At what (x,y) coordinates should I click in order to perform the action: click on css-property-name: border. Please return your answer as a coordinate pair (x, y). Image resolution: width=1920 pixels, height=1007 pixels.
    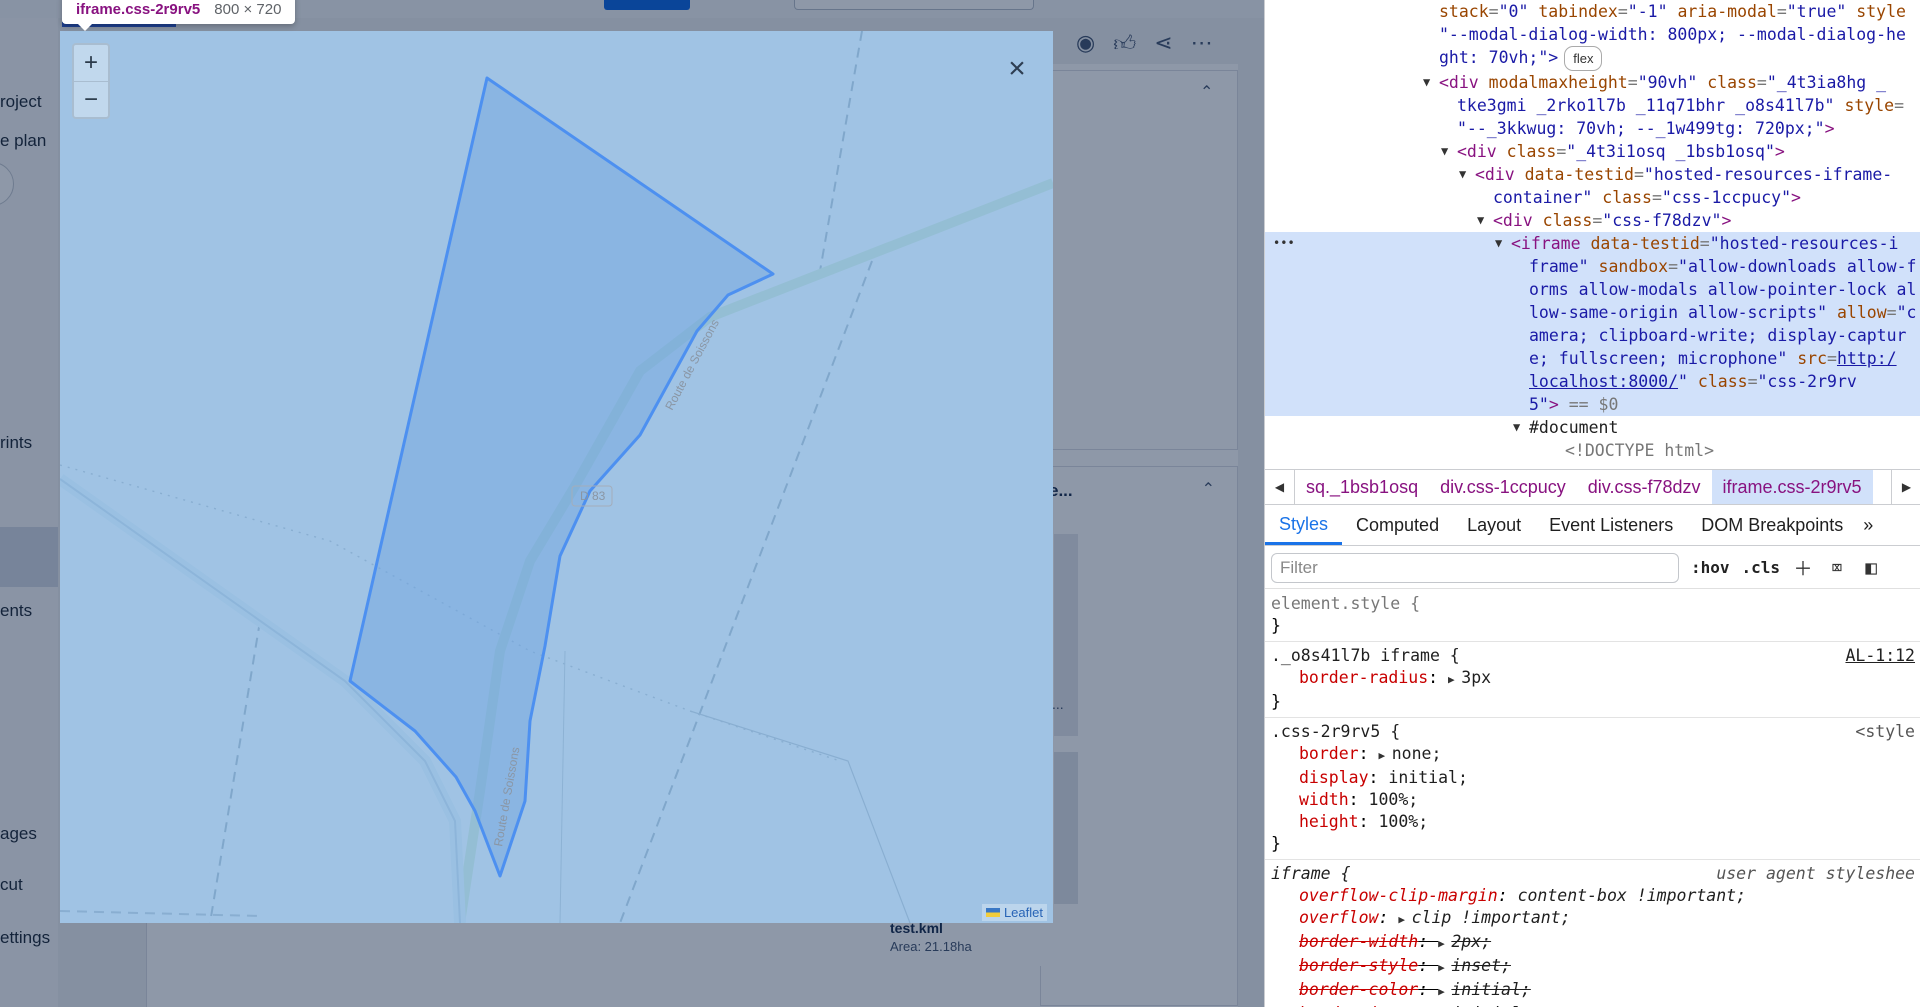
    Looking at the image, I should click on (1329, 753).